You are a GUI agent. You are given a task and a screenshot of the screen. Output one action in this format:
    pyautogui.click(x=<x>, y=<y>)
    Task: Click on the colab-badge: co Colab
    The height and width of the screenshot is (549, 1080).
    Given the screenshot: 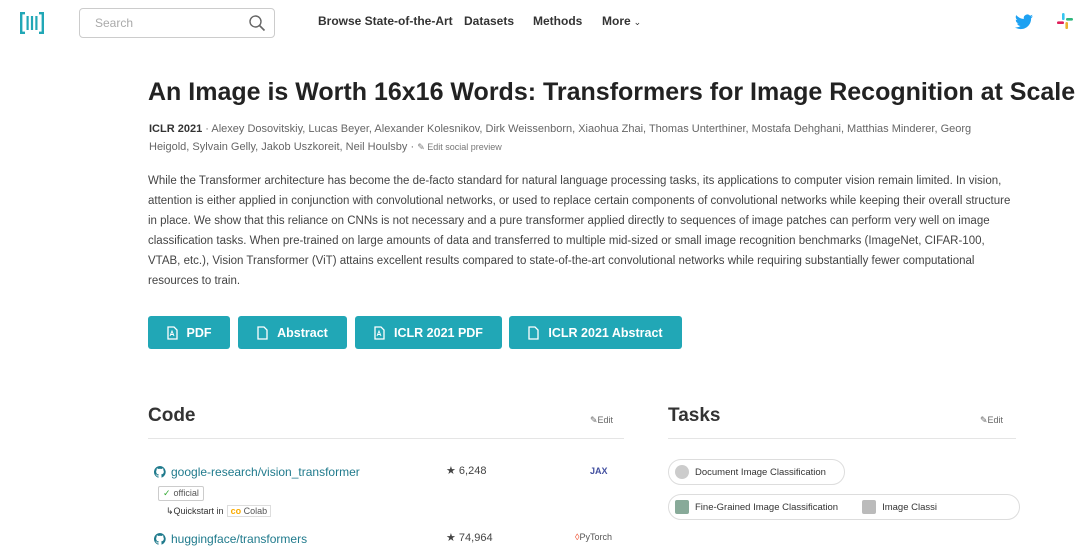 What is the action you would take?
    pyautogui.click(x=249, y=511)
    